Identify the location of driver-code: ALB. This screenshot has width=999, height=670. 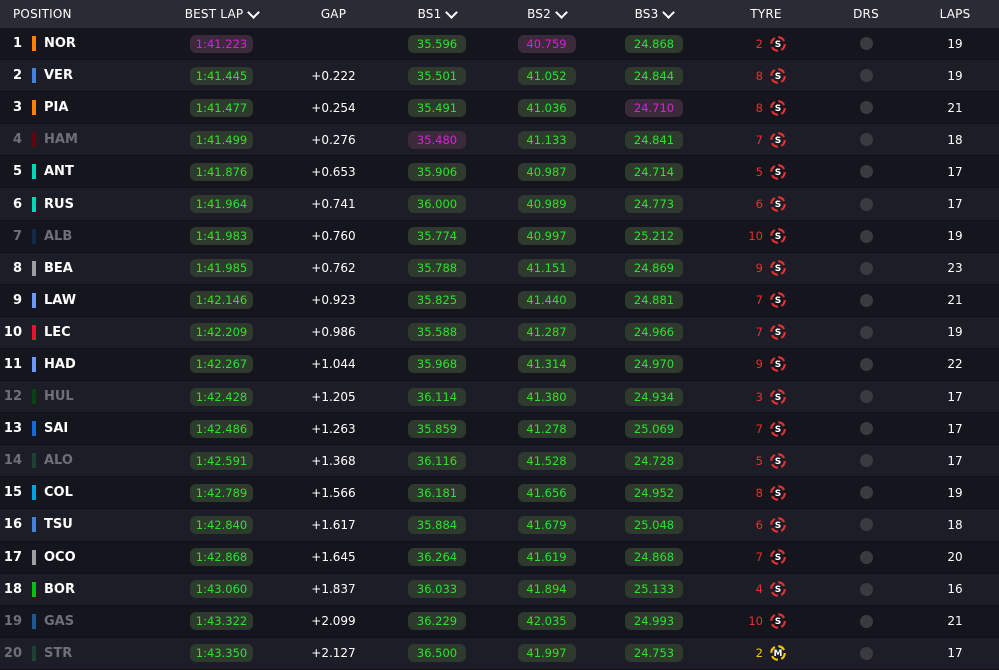
(74, 236).